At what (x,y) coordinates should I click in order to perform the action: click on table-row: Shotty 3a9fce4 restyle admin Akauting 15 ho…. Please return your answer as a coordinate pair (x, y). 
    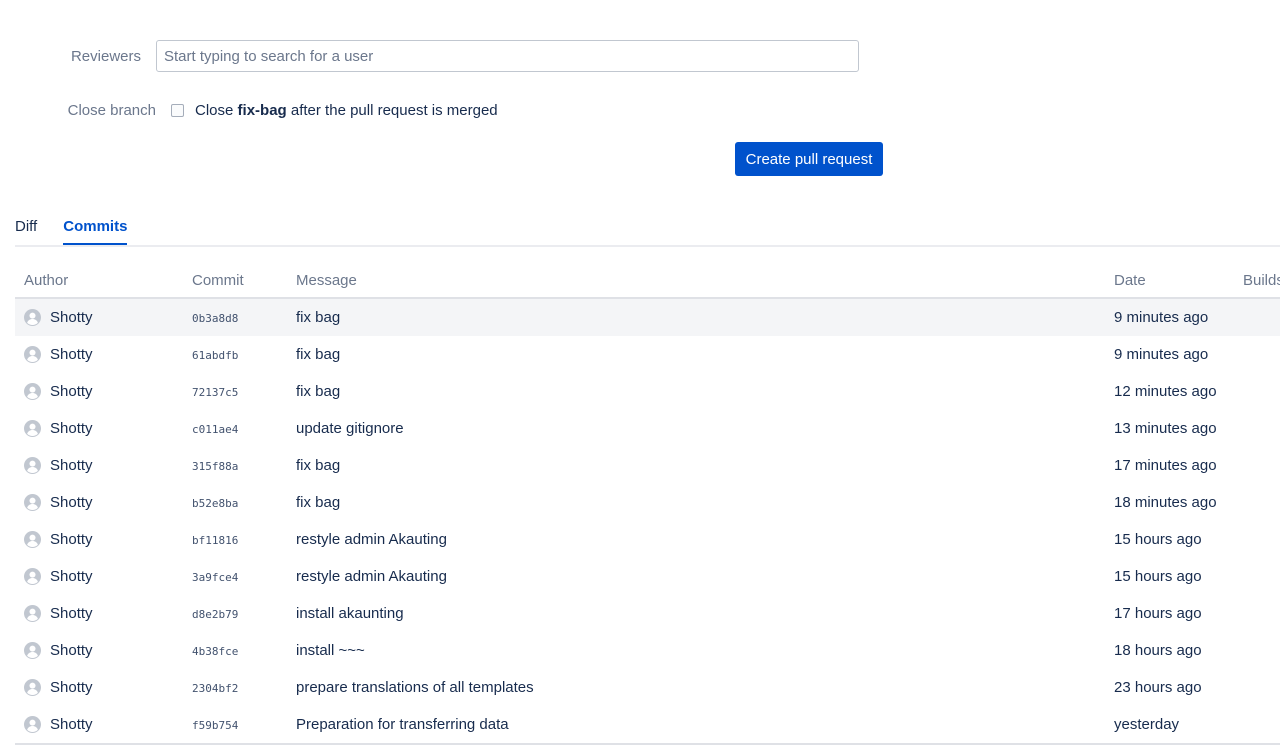
    Looking at the image, I should click on (647, 576).